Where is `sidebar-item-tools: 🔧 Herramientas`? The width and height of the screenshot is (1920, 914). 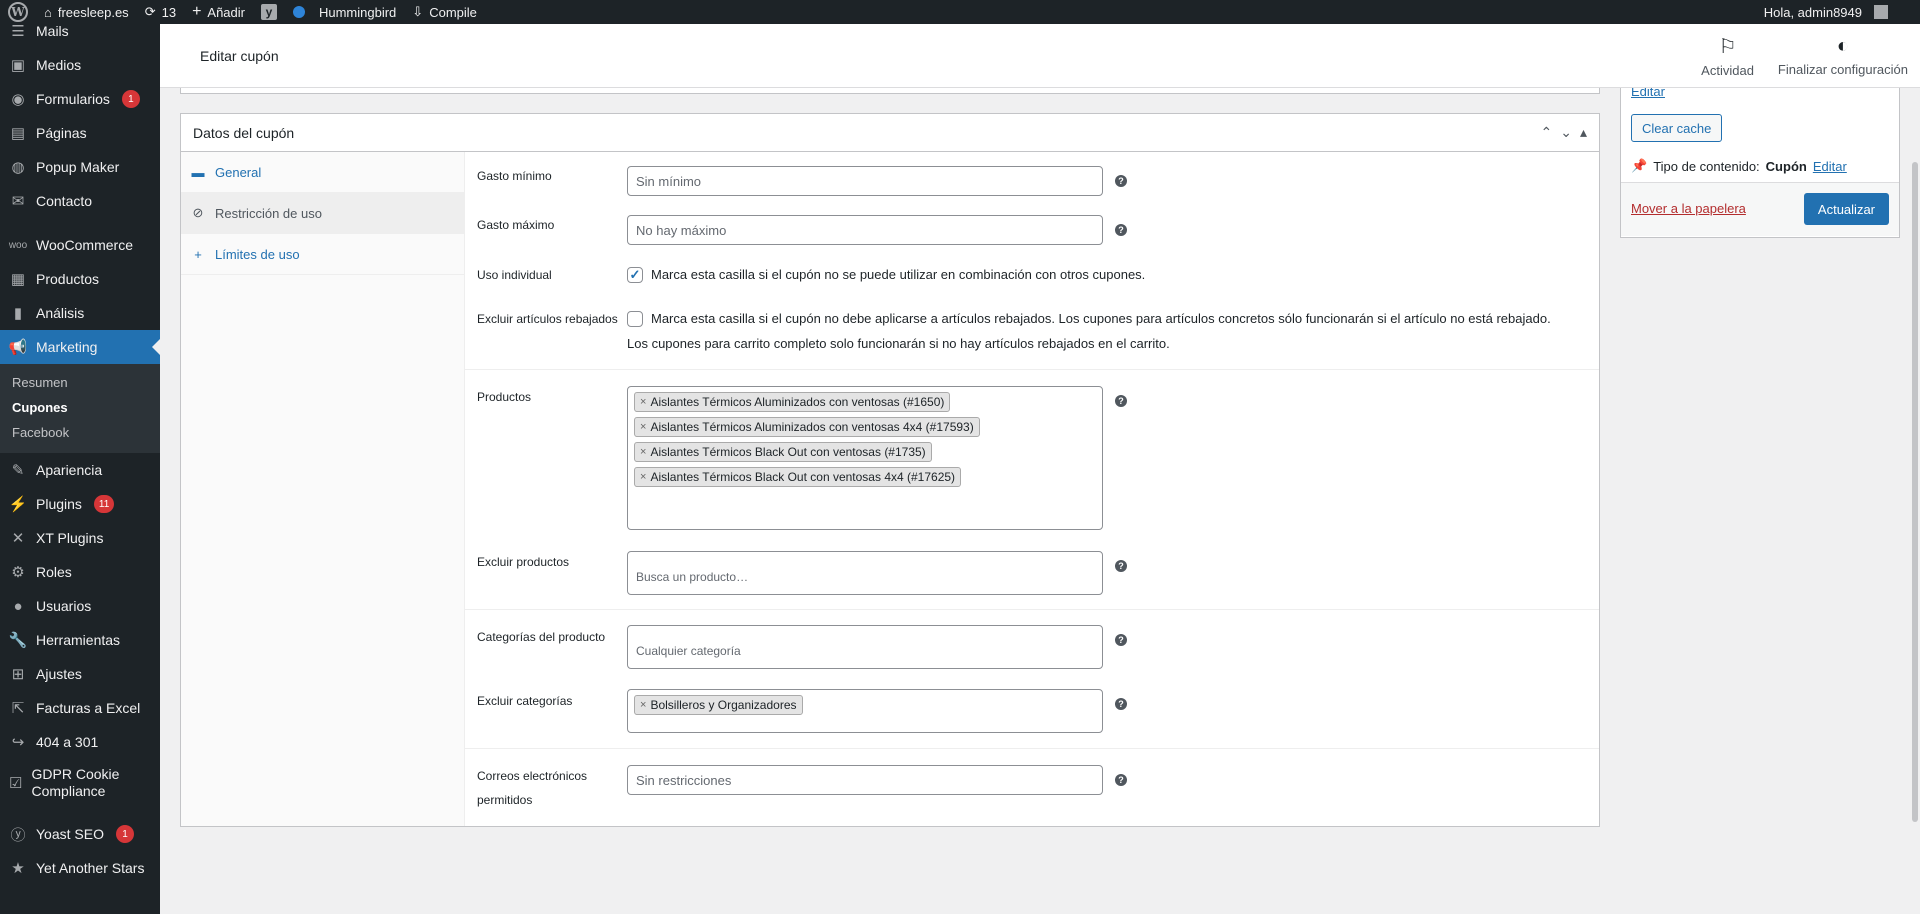 sidebar-item-tools: 🔧 Herramientas is located at coordinates (80, 640).